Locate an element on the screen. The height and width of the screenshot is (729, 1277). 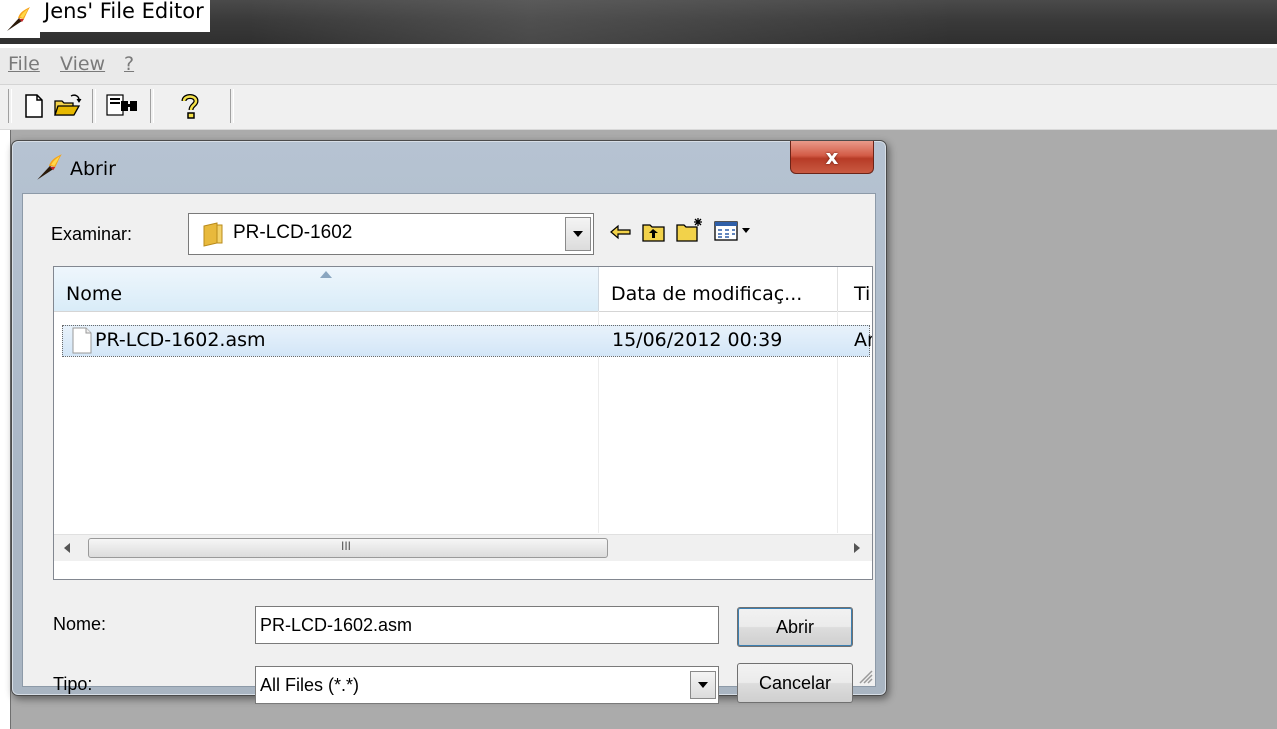
sort-ascending-icon is located at coordinates (326, 274).